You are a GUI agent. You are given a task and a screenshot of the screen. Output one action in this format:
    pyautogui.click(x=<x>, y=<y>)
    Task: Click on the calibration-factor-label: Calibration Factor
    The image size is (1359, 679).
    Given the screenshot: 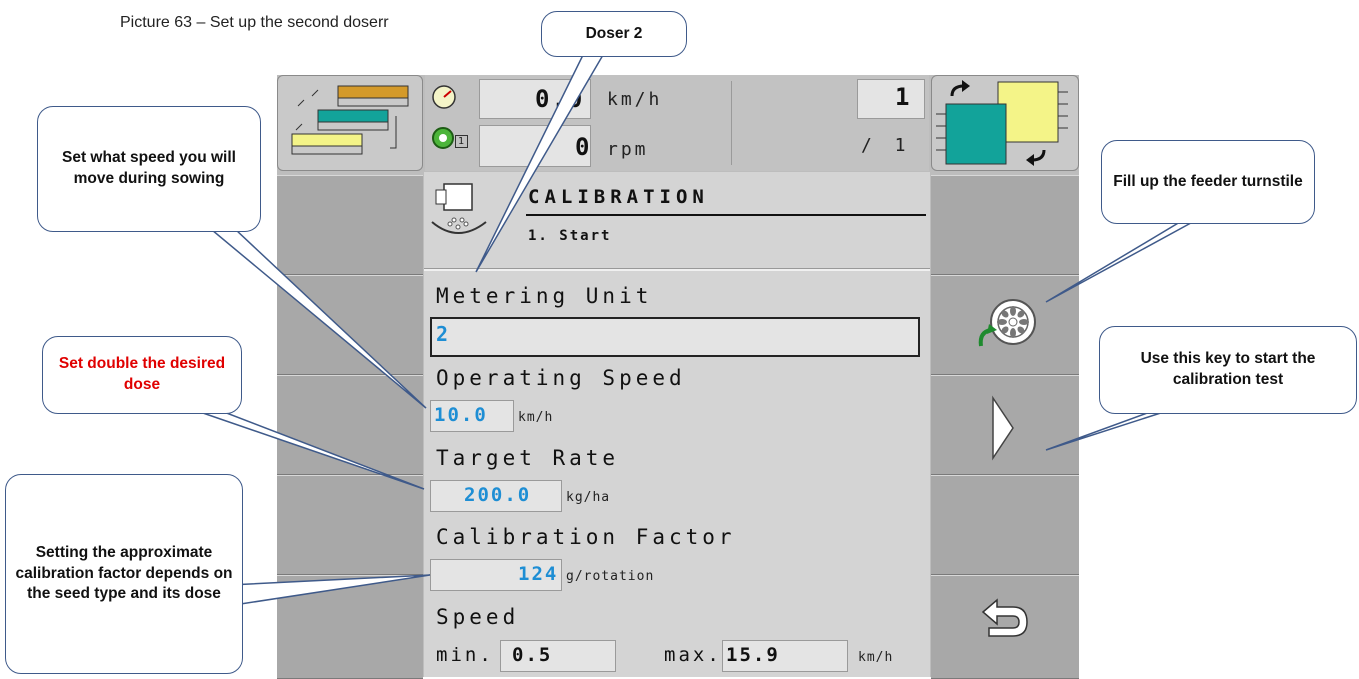 What is the action you would take?
    pyautogui.click(x=586, y=537)
    